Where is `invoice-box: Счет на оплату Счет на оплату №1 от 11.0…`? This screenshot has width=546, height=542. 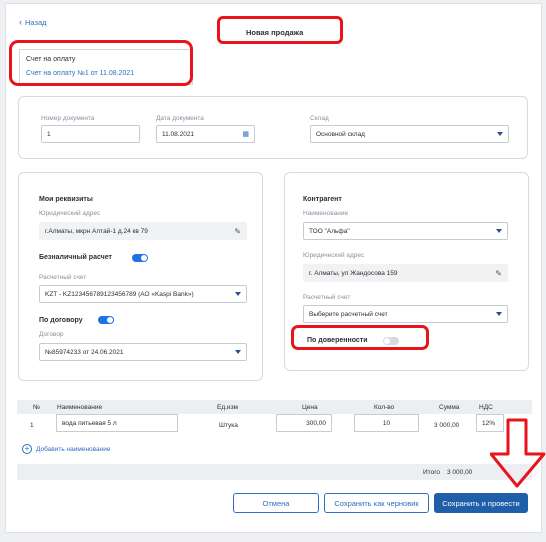 invoice-box: Счет на оплату Счет на оплату №1 от 11.0… is located at coordinates (106, 67).